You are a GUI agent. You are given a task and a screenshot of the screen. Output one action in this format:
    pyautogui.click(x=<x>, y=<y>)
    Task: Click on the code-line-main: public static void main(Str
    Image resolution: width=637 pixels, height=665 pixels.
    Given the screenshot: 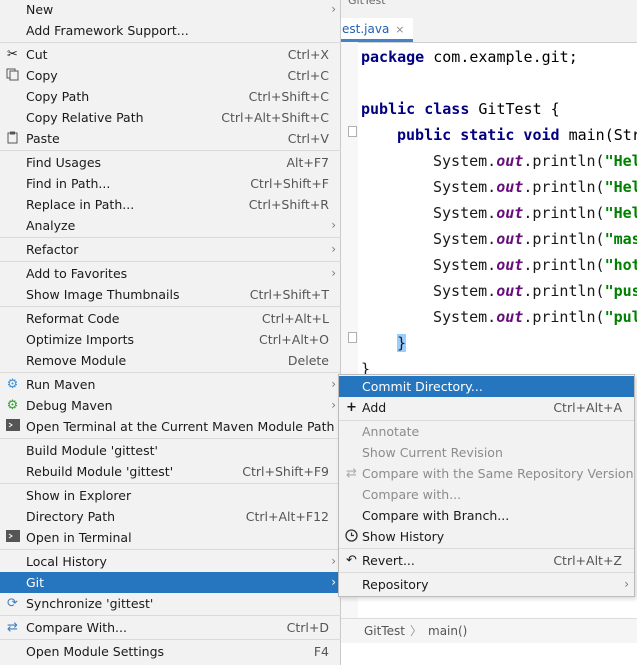 What is the action you would take?
    pyautogui.click(x=517, y=135)
    